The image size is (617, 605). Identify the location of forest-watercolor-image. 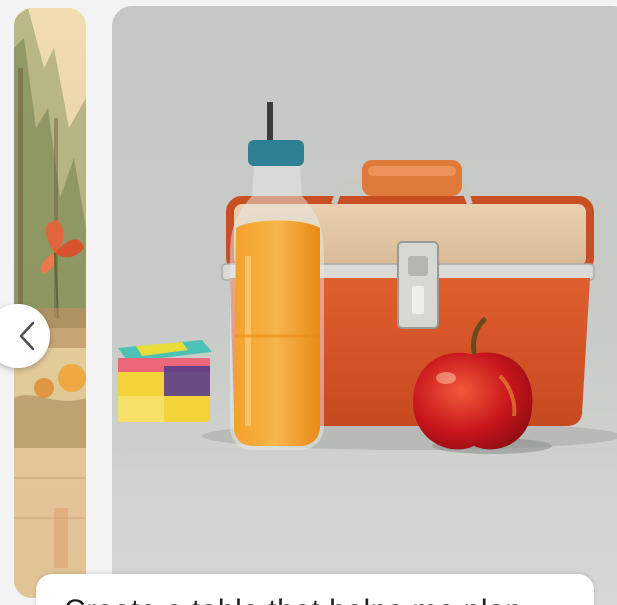
(50, 303).